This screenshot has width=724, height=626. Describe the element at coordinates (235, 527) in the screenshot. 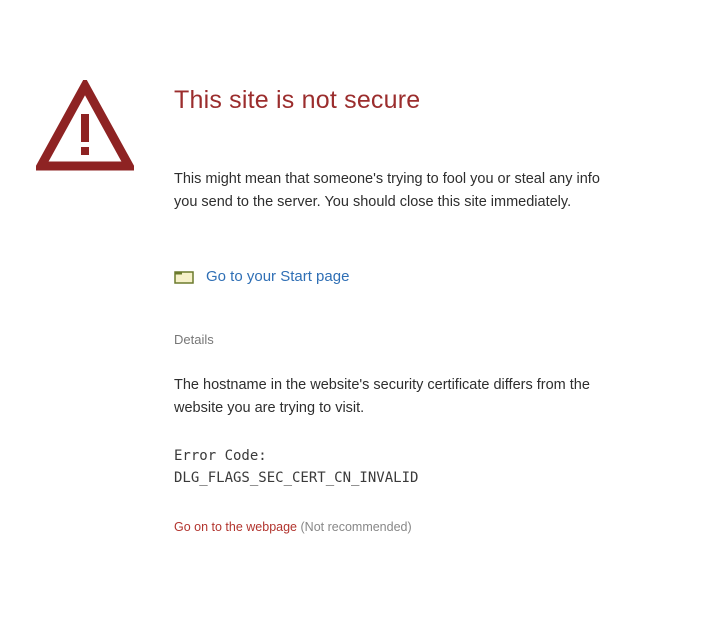

I see `proceed-to-webpage-link: Go on to the webpage` at that location.